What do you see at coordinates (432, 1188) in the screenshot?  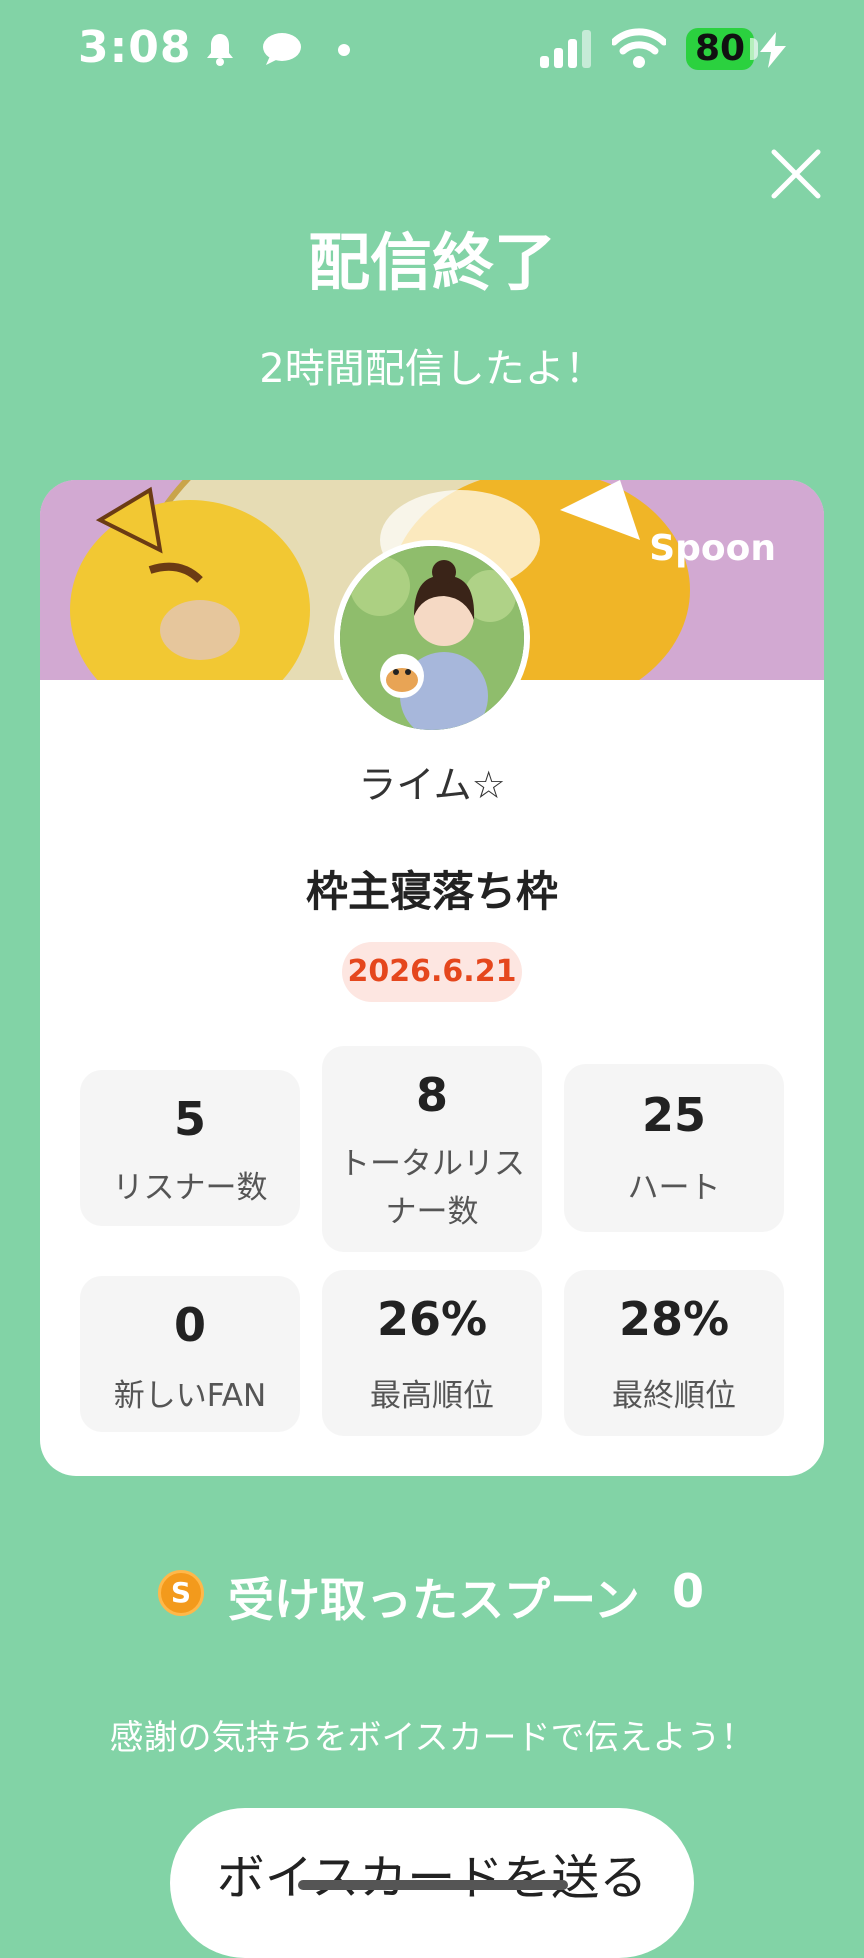 I see `stat-label: トータルリスナー数` at bounding box center [432, 1188].